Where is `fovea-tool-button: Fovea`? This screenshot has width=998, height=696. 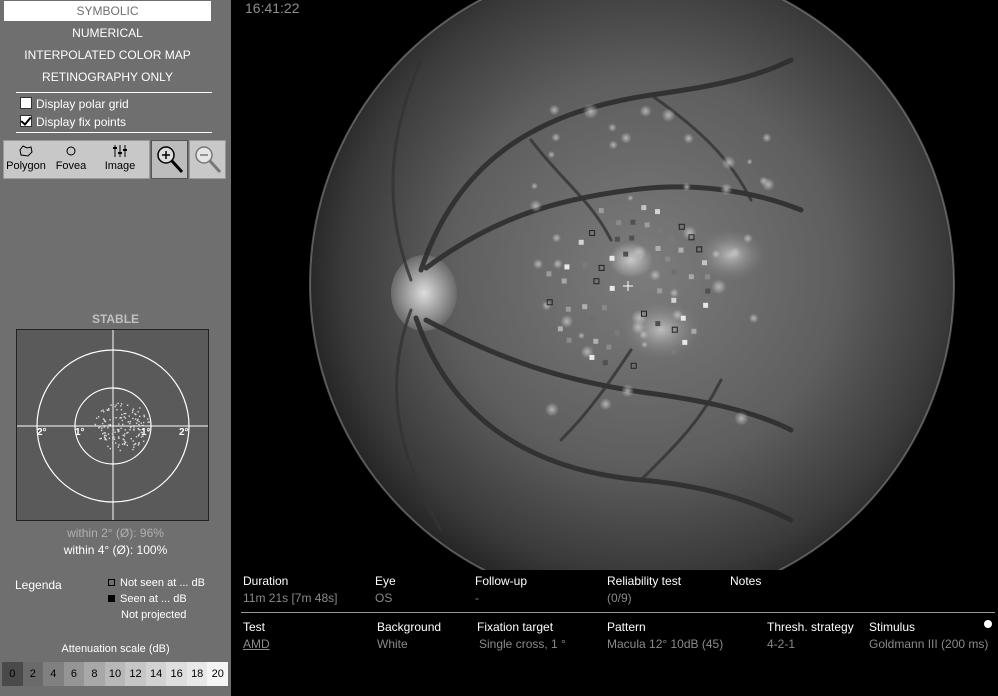
fovea-tool-button: Fovea is located at coordinates (71, 159).